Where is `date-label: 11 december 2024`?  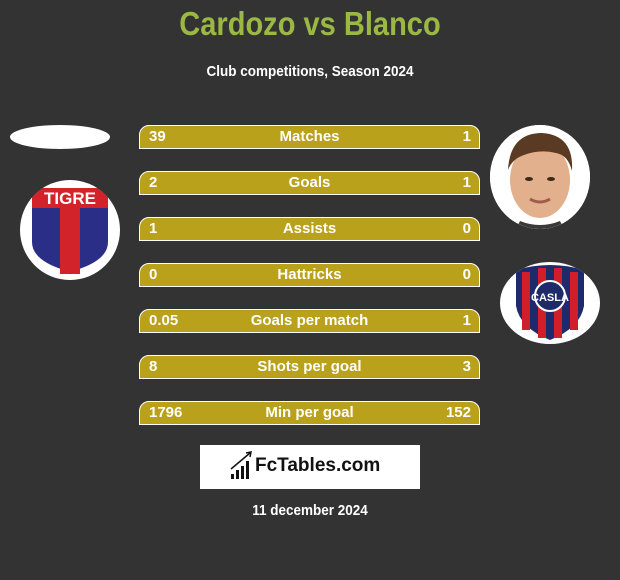 date-label: 11 december 2024 is located at coordinates (310, 510).